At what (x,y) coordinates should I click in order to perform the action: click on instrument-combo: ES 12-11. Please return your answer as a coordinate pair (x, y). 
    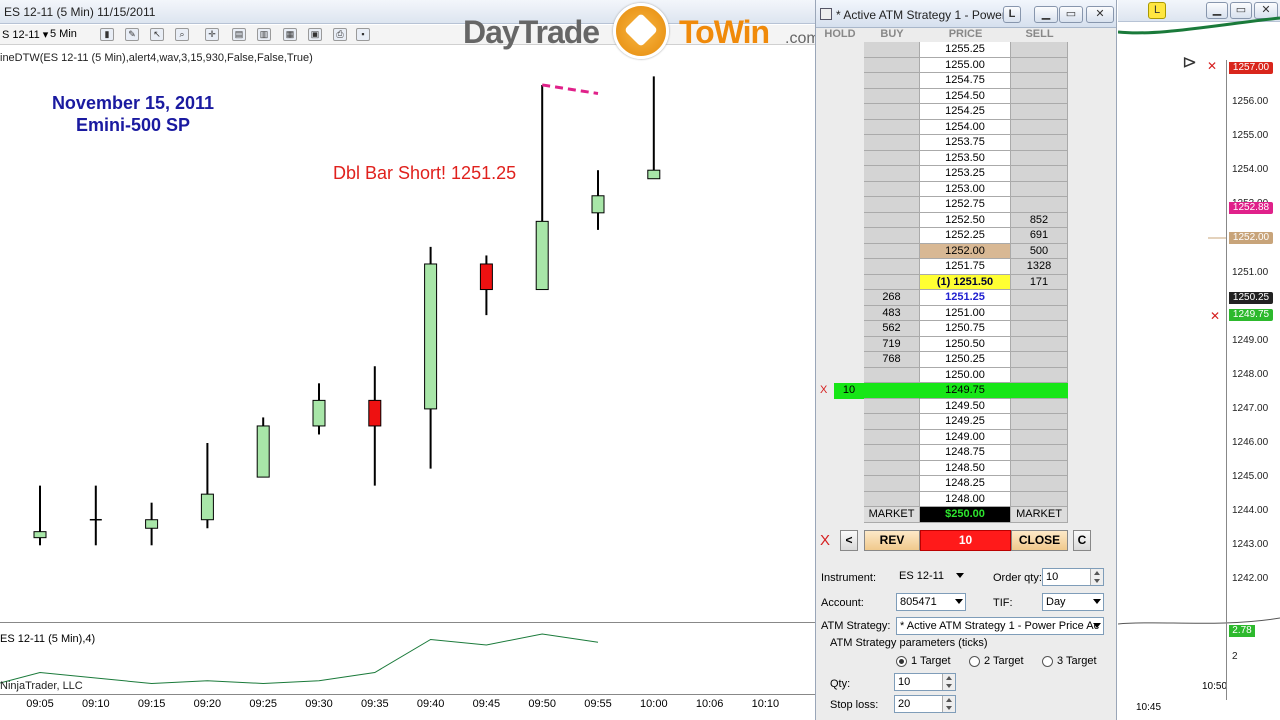
    Looking at the image, I should click on (931, 577).